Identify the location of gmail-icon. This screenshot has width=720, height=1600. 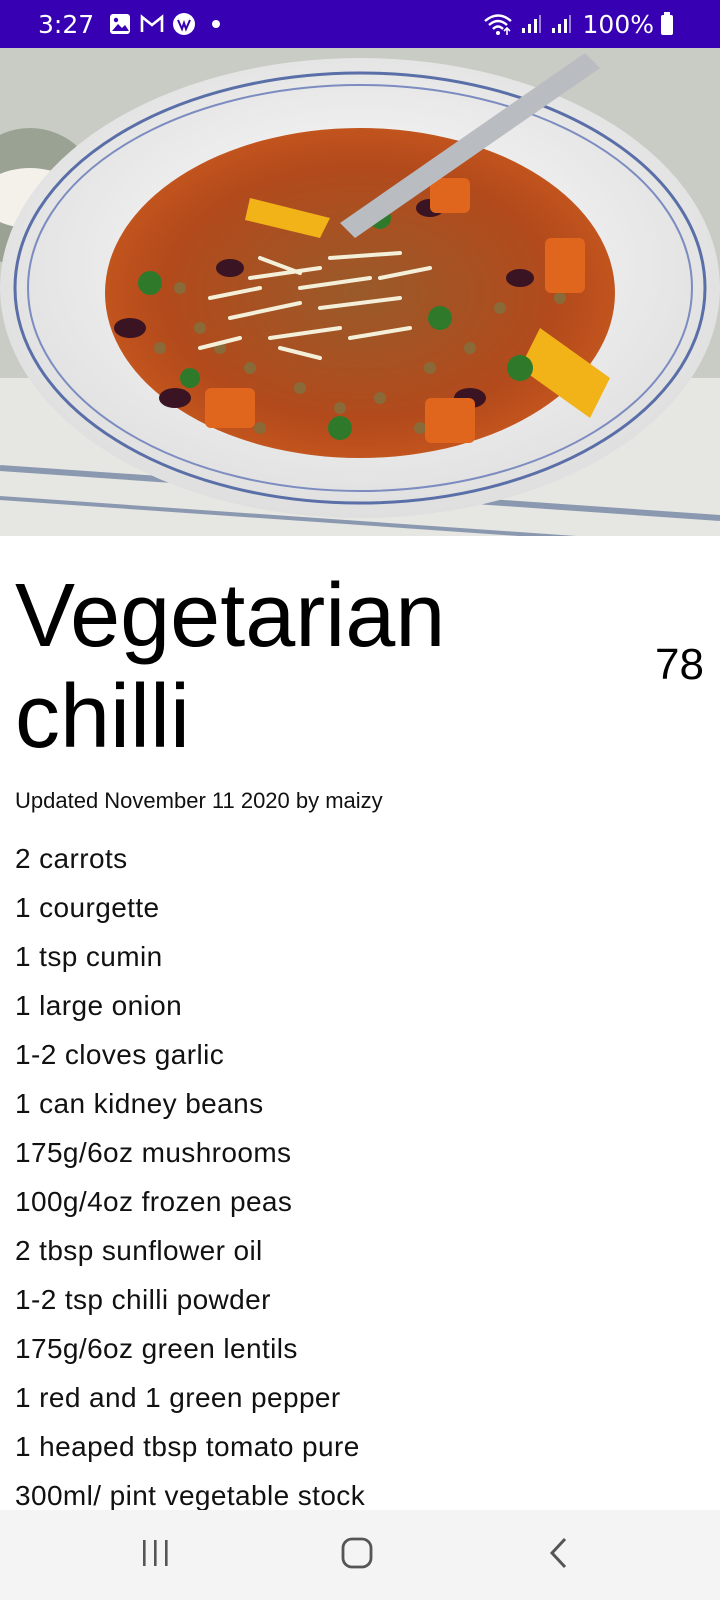
(152, 24).